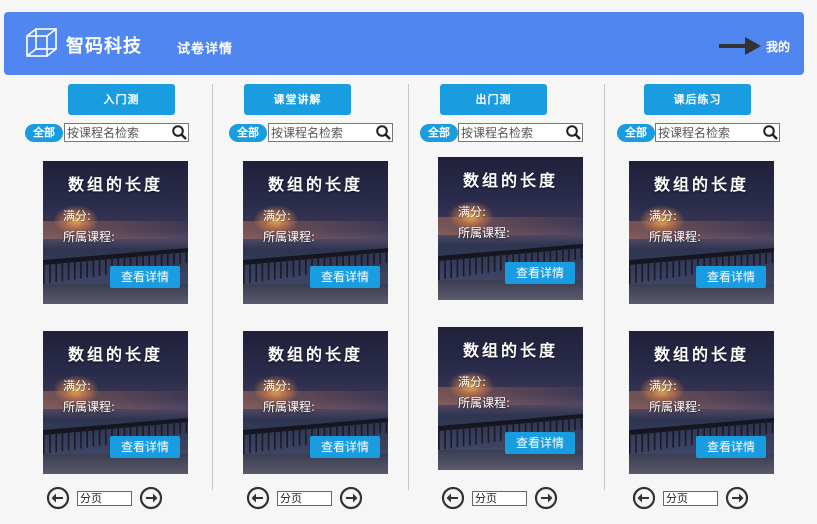  Describe the element at coordinates (205, 49) in the screenshot. I see `page-title: 试卷详情` at that location.